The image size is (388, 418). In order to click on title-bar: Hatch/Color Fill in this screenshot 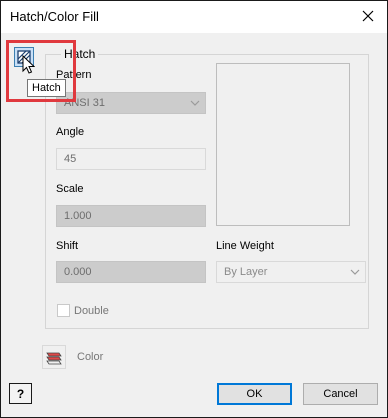, I will do `click(194, 17)`.